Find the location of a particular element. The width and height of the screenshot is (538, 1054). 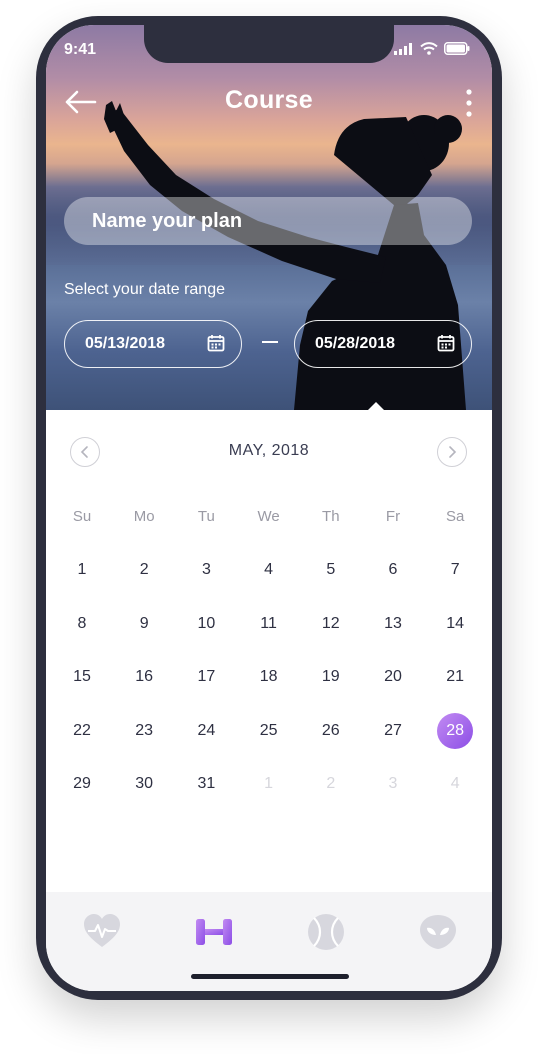

calendar-day: 30 is located at coordinates (144, 784).